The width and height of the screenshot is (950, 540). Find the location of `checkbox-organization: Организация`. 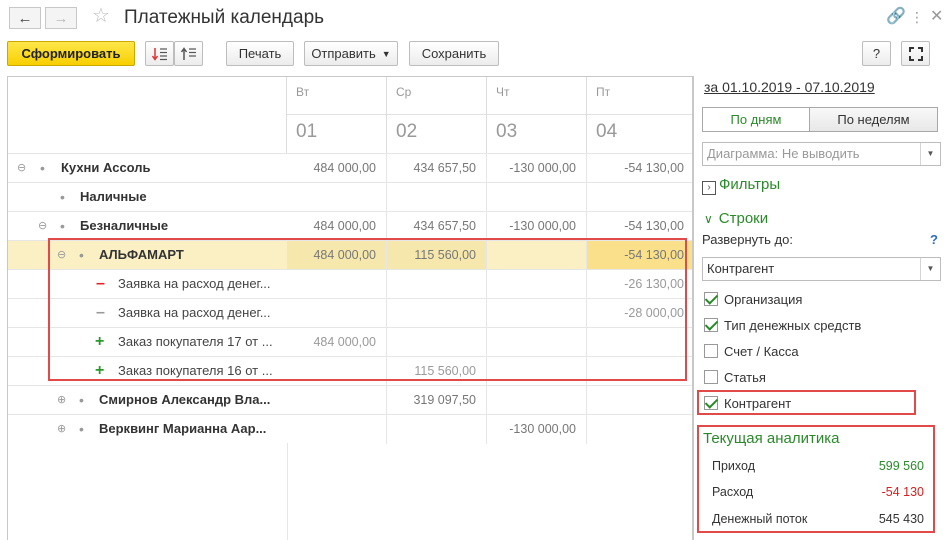

checkbox-organization: Организация is located at coordinates (753, 299).